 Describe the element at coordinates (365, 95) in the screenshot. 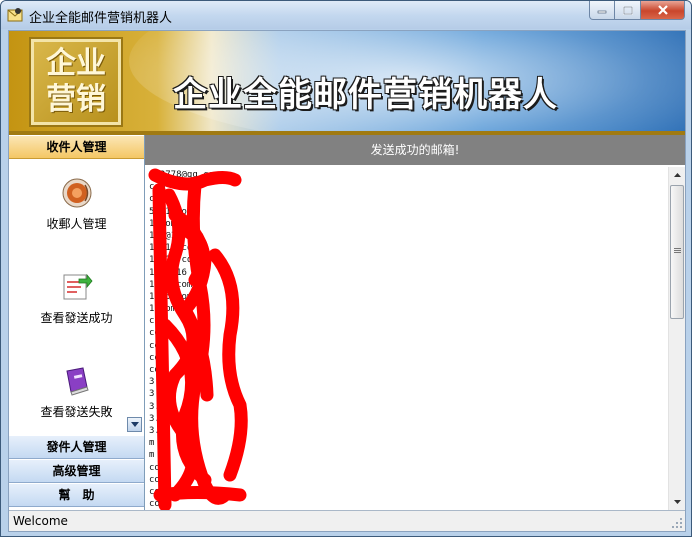

I see `banner-title: 企业全能邮件营销机器人` at that location.